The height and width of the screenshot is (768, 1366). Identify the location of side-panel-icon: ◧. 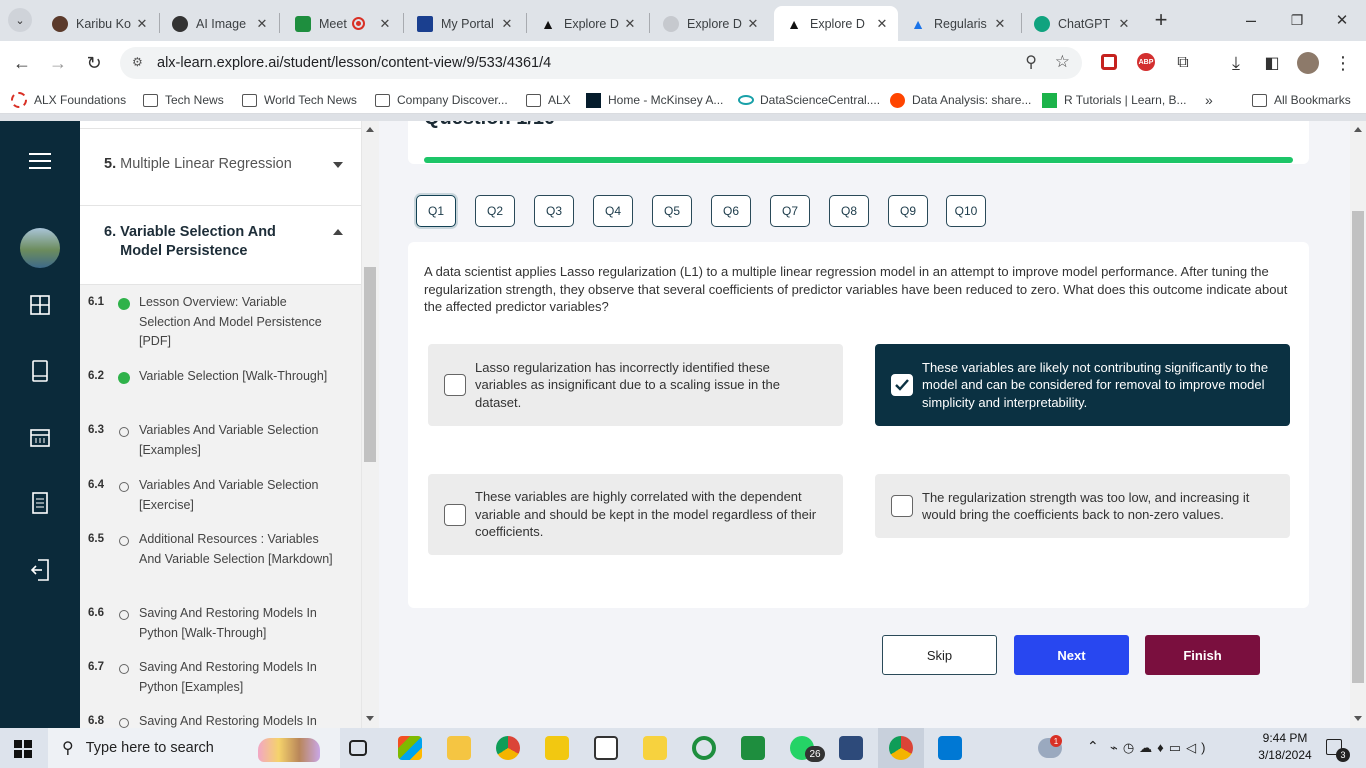
(1272, 63).